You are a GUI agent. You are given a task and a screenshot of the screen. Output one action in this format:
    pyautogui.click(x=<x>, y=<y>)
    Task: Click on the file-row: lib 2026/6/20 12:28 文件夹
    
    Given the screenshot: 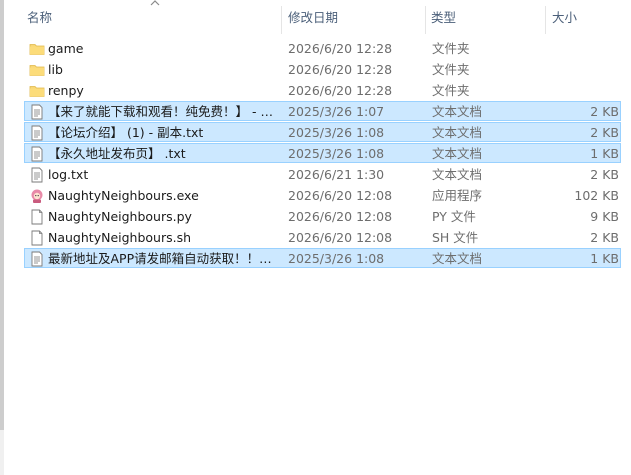 What is the action you would take?
    pyautogui.click(x=322, y=69)
    